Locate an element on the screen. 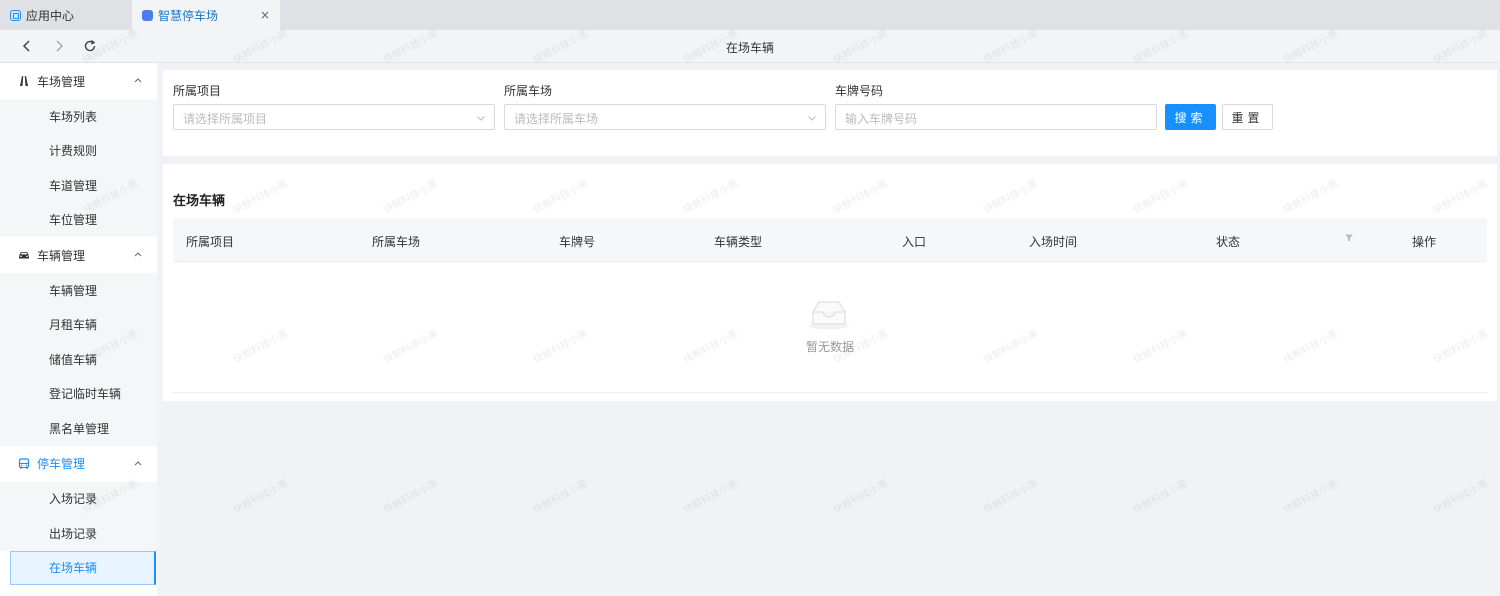 The width and height of the screenshot is (1500, 596). sidebar-group-vehicle: 车辆管理 is located at coordinates (78, 255).